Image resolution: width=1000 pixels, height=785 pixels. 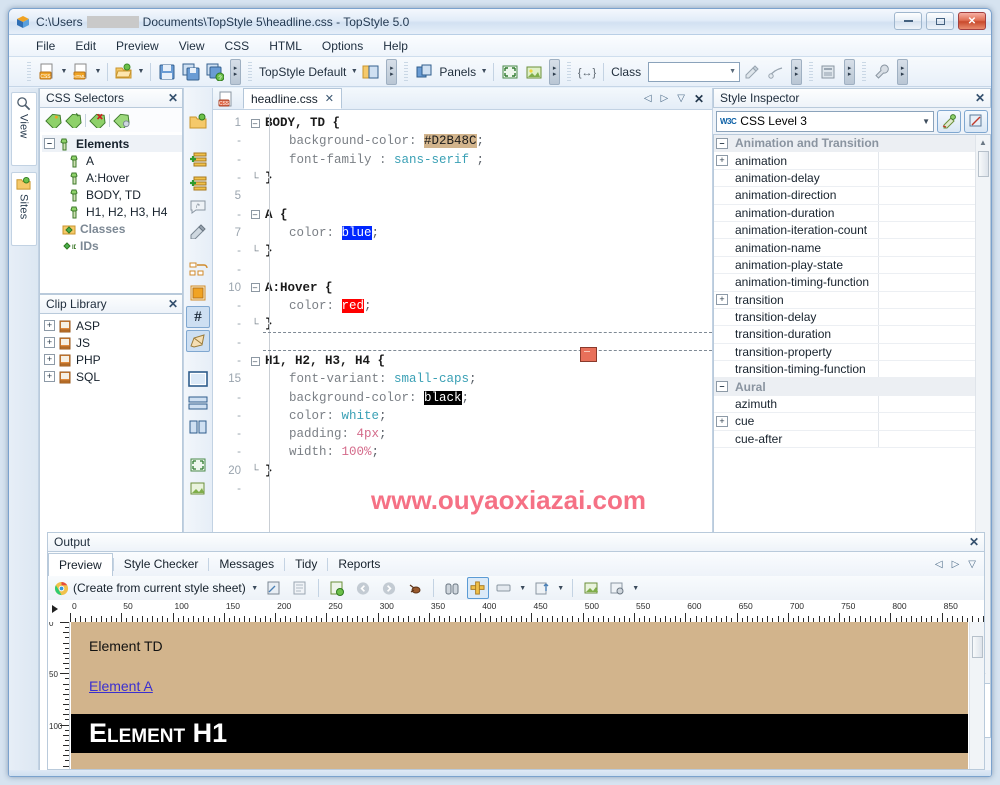 What do you see at coordinates (852, 178) in the screenshot?
I see `property-row: animation-delay` at bounding box center [852, 178].